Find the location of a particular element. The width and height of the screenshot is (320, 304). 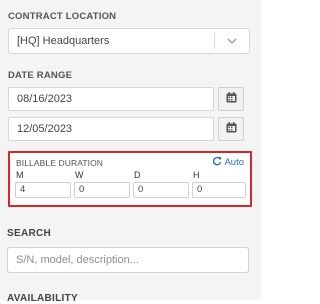

auto-button: Auto is located at coordinates (228, 162).